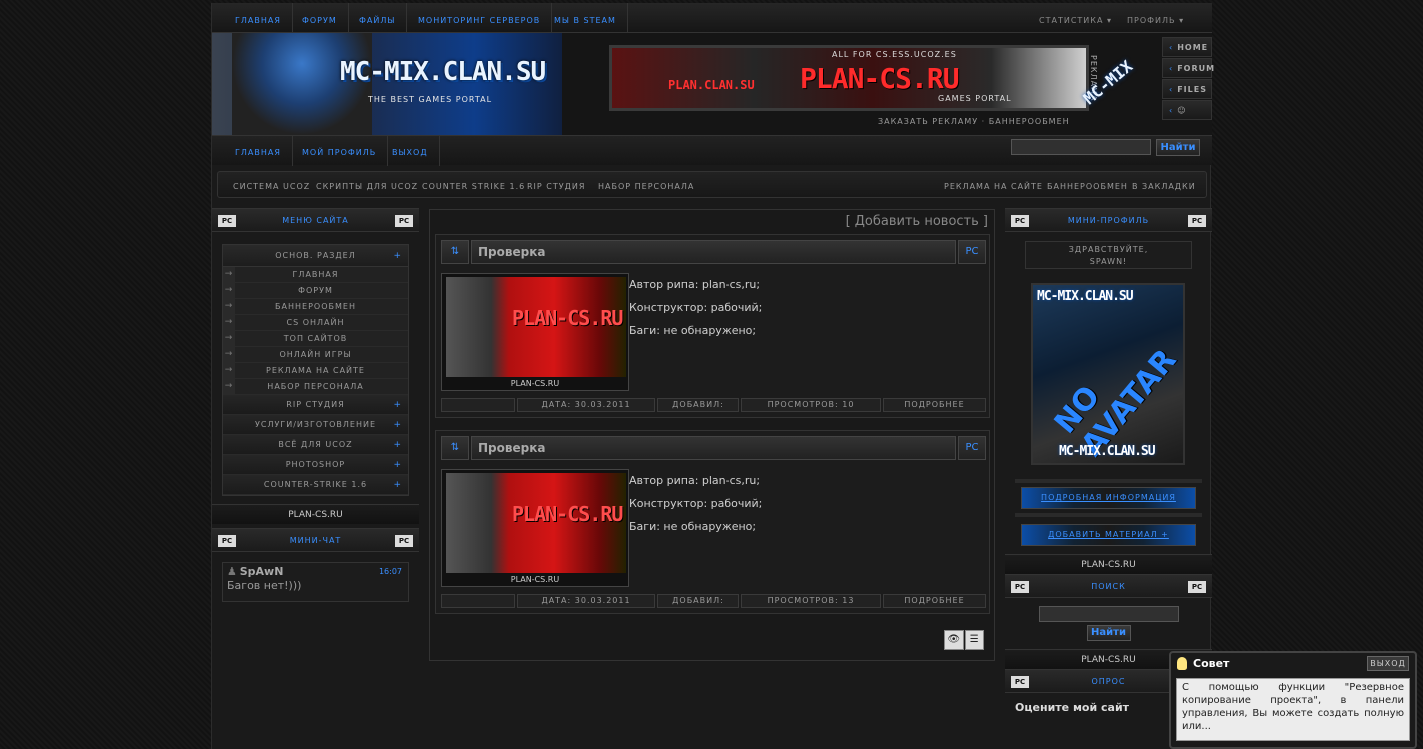 This screenshot has height=749, width=1423. Describe the element at coordinates (397, 485) in the screenshot. I see `plus-icon: +` at that location.